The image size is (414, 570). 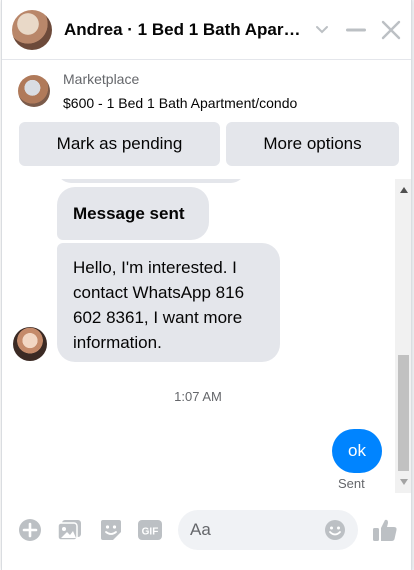 I want to click on message-input-container, so click(x=268, y=530).